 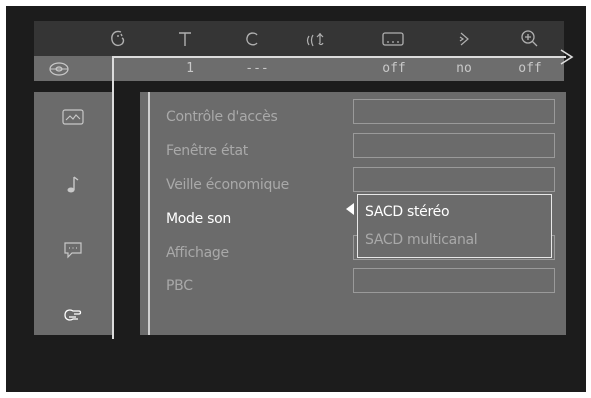 I want to click on title-value: 1, so click(x=190, y=68).